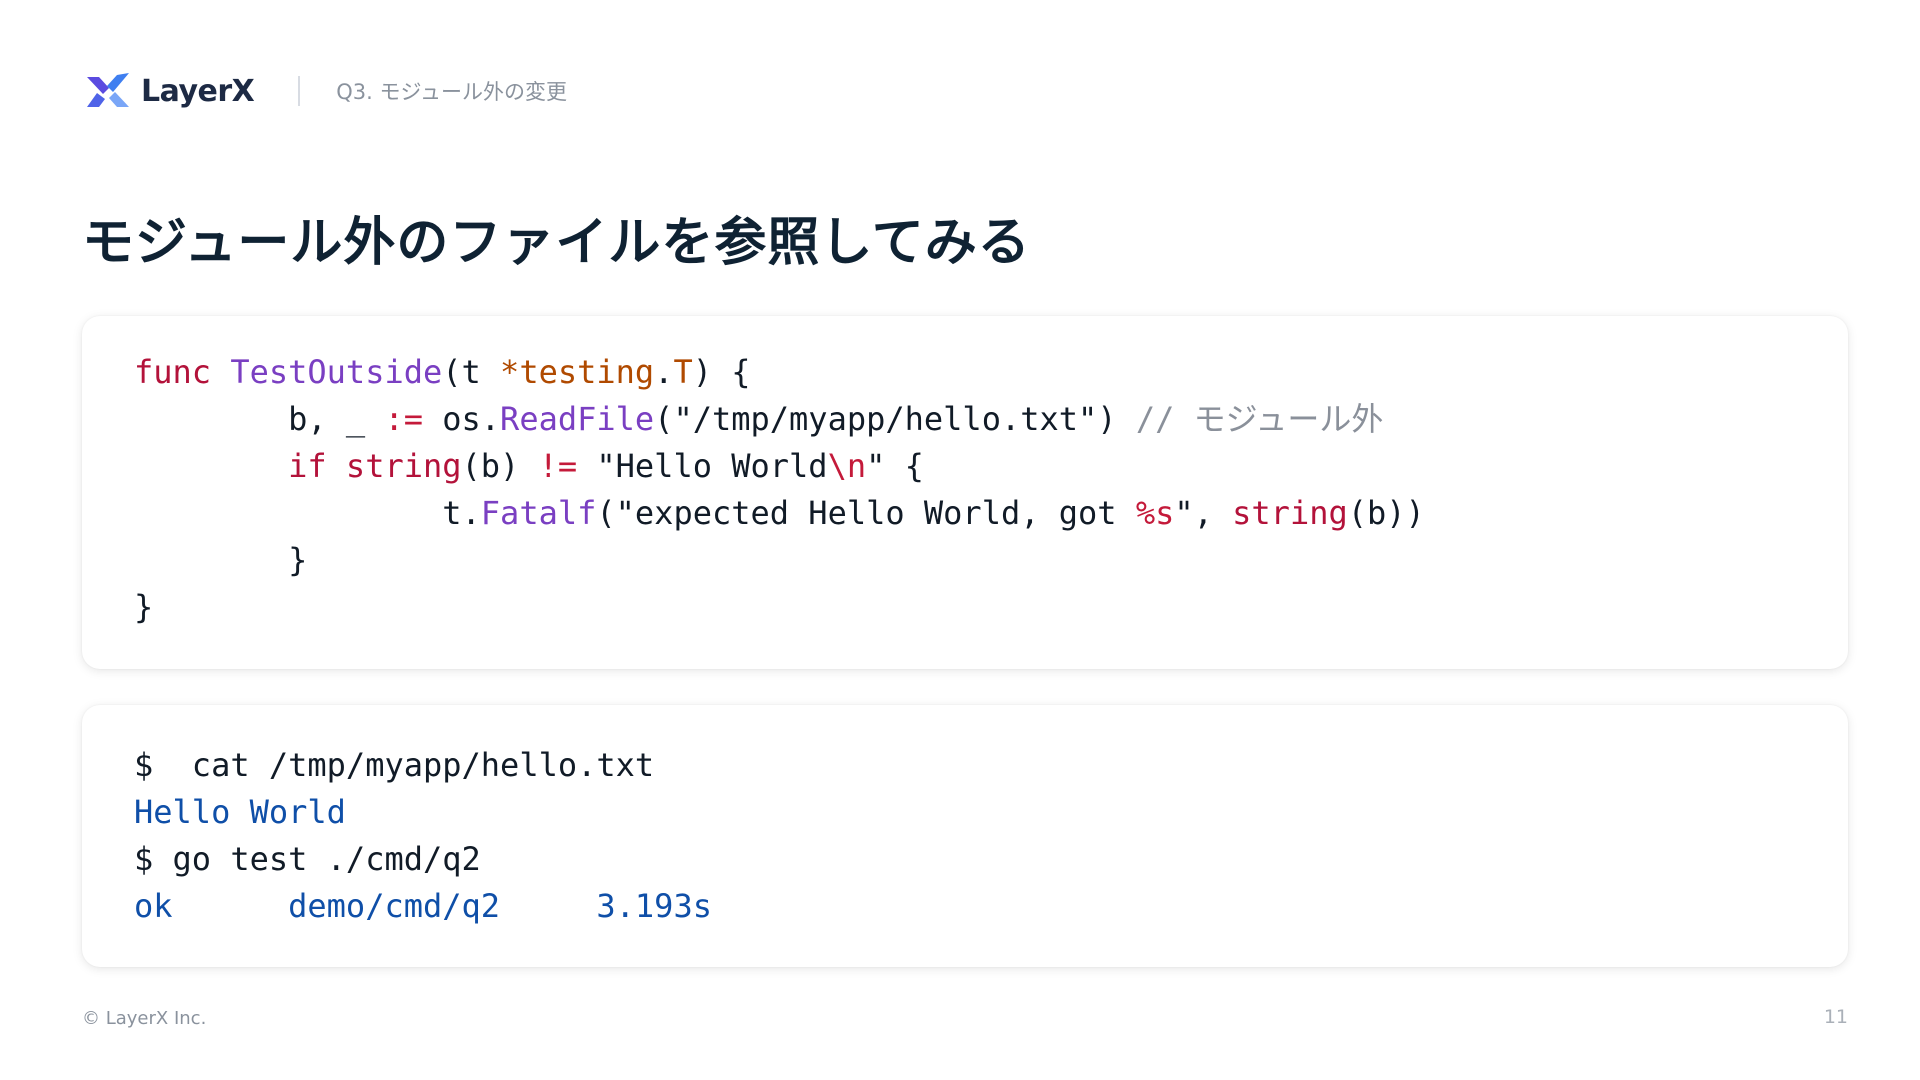  I want to click on code-token: " {, so click(895, 466).